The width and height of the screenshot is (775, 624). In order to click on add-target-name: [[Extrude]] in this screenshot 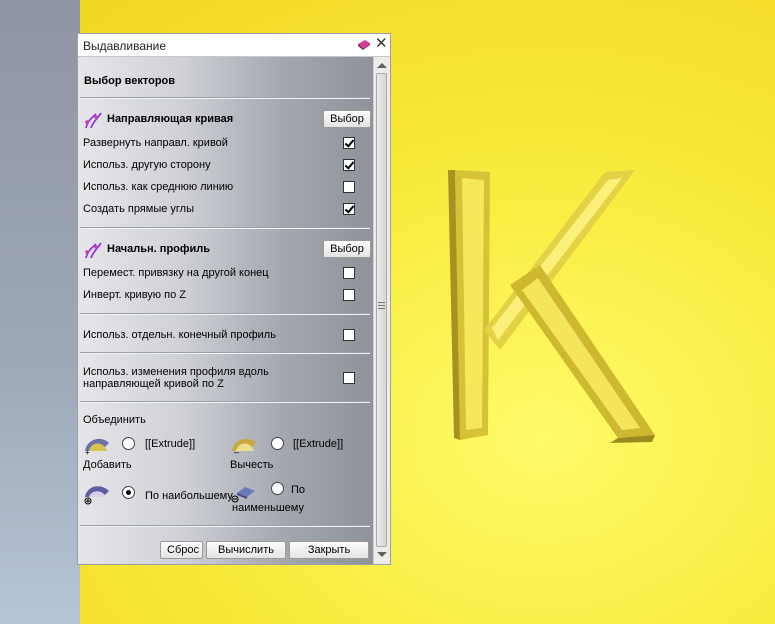, I will do `click(170, 444)`.